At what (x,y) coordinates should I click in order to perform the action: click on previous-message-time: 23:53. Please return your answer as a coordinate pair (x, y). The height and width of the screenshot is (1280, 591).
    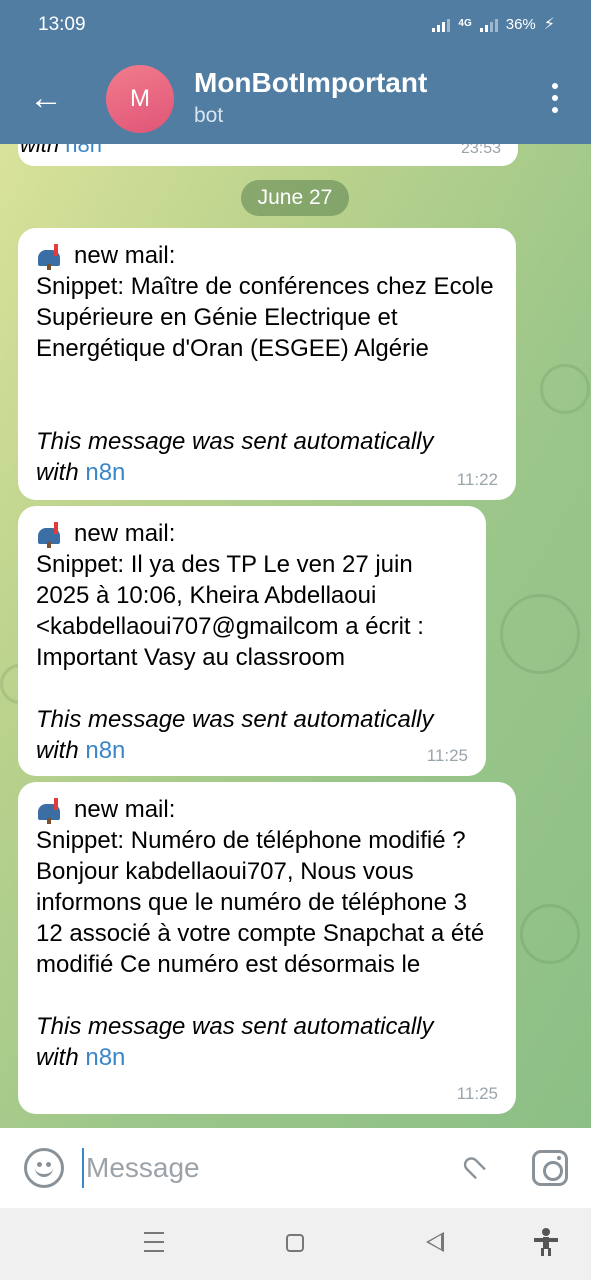
    Looking at the image, I should click on (480, 150).